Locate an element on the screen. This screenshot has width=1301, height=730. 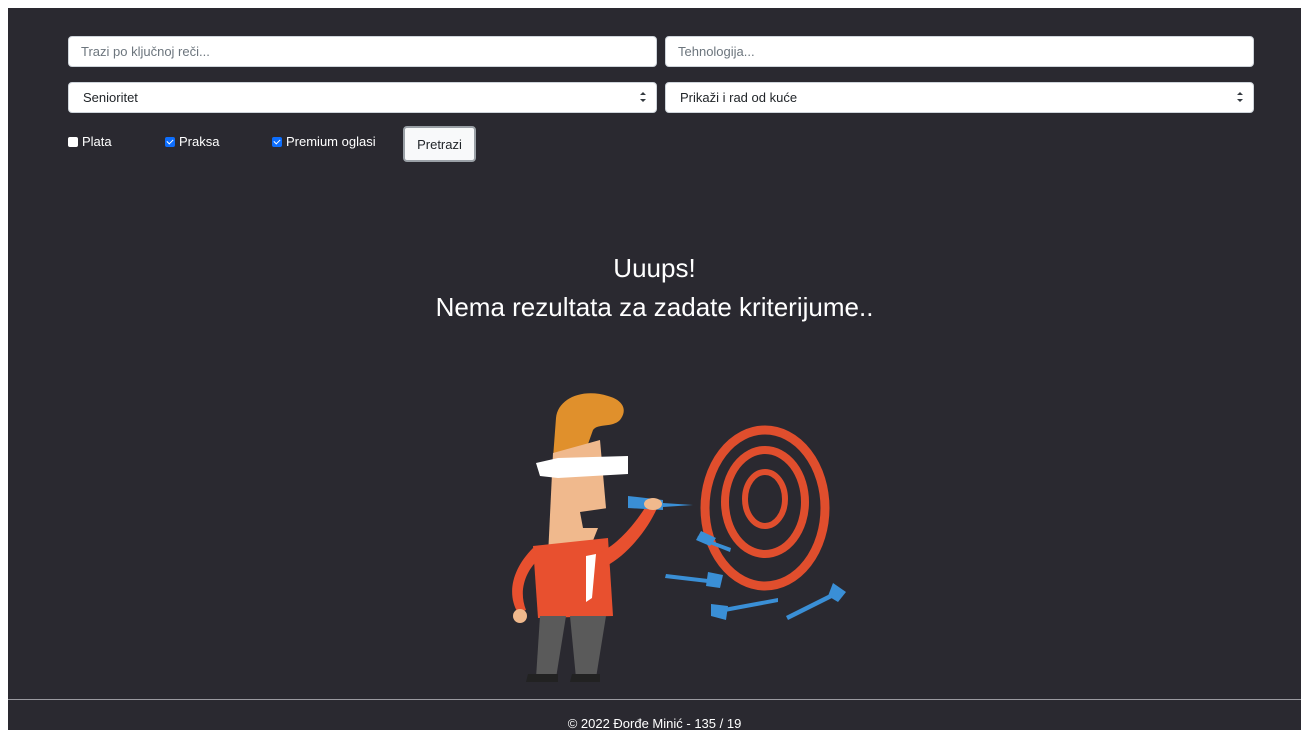
empty-state-title: Uuups! is located at coordinates (654, 268).